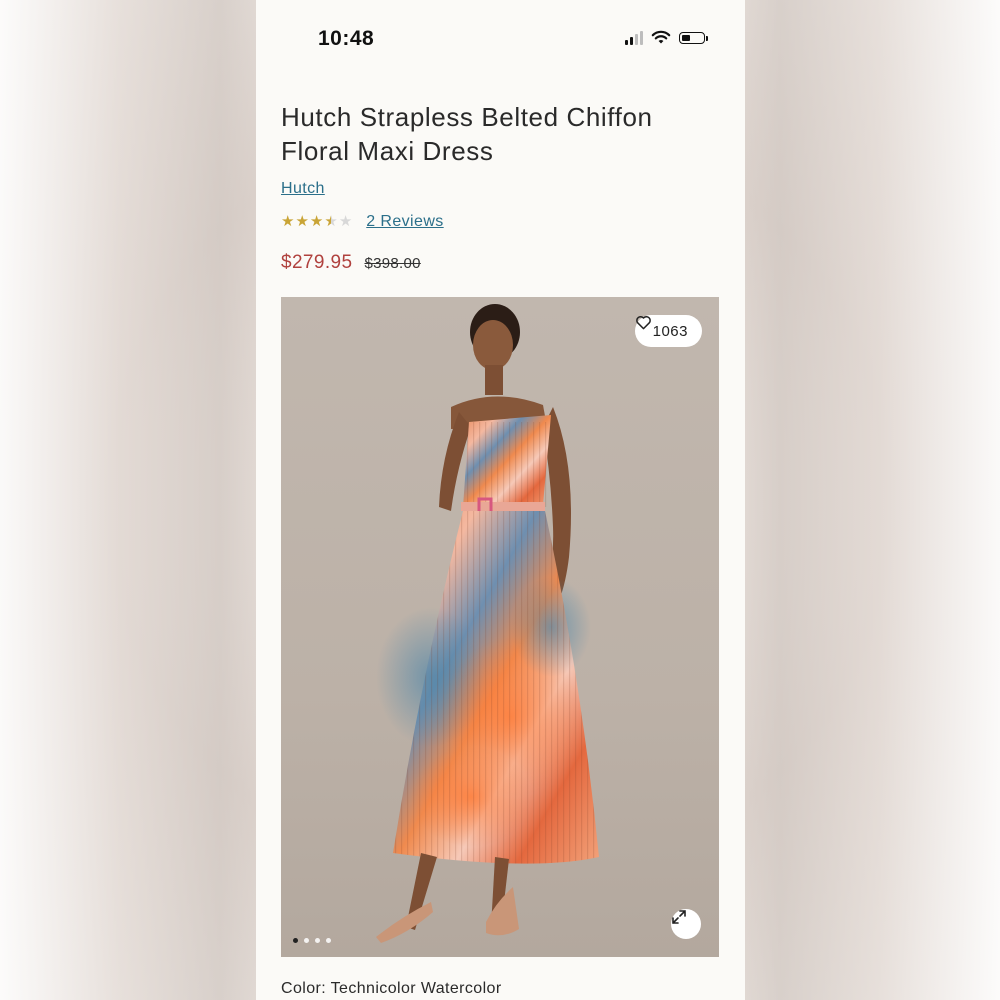 This screenshot has height=1000, width=1000. I want to click on status-icons, so click(666, 37).